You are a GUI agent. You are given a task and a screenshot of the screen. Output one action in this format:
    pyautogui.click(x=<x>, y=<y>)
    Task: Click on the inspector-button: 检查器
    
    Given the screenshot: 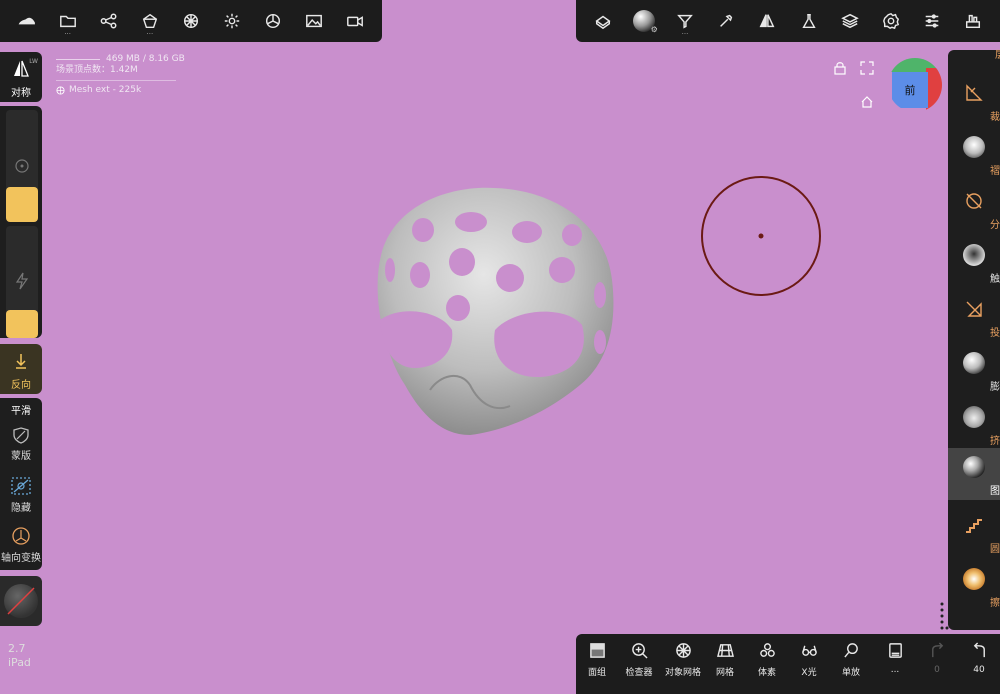 What is the action you would take?
    pyautogui.click(x=639, y=663)
    